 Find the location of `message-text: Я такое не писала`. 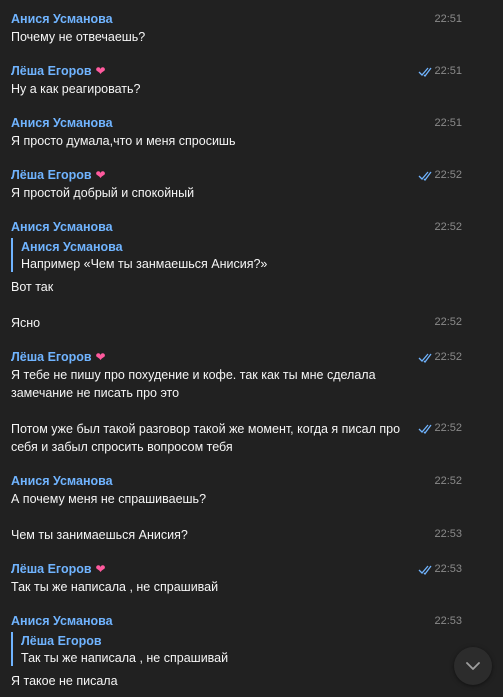

message-text: Я такое не писала is located at coordinates (64, 681).